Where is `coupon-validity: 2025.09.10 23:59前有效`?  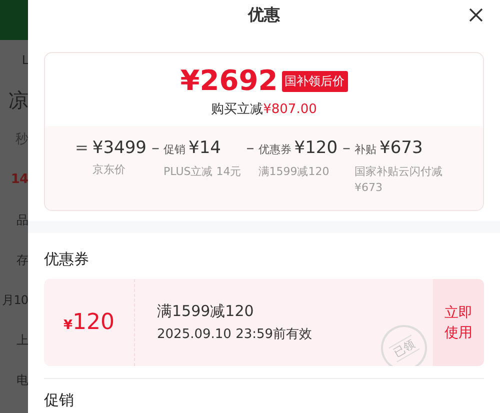 coupon-validity: 2025.09.10 23:59前有效 is located at coordinates (235, 334).